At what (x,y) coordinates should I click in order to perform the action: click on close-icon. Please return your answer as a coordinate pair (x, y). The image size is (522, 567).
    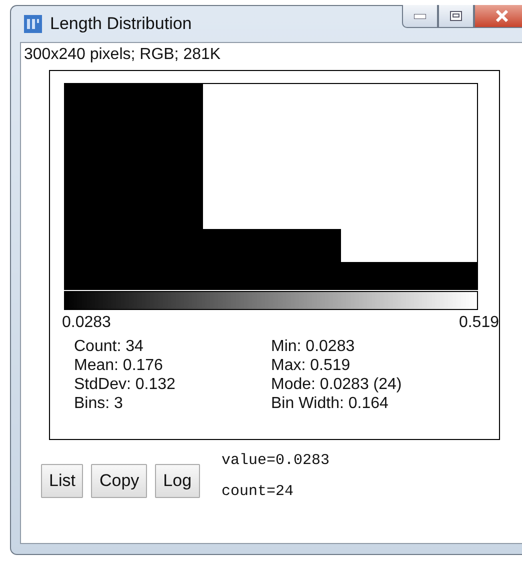
    Looking at the image, I should click on (502, 16).